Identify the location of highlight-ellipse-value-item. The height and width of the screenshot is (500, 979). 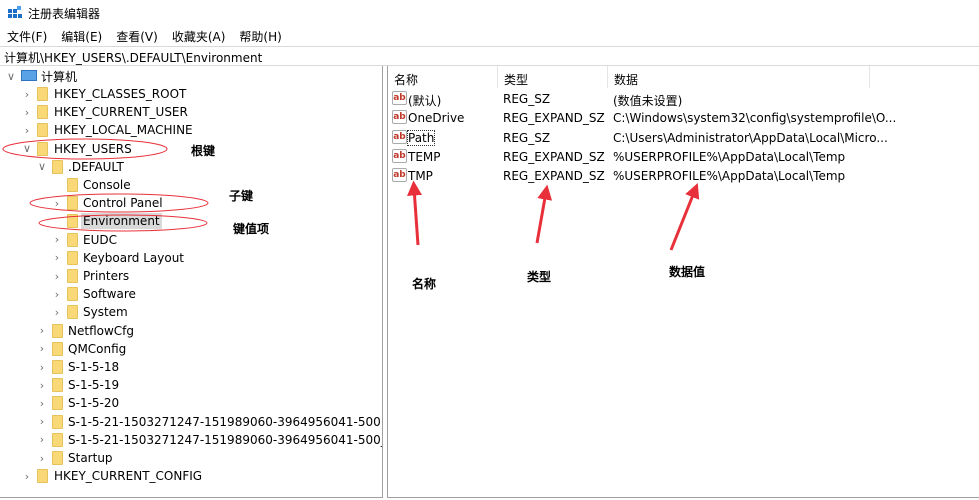
(123, 223).